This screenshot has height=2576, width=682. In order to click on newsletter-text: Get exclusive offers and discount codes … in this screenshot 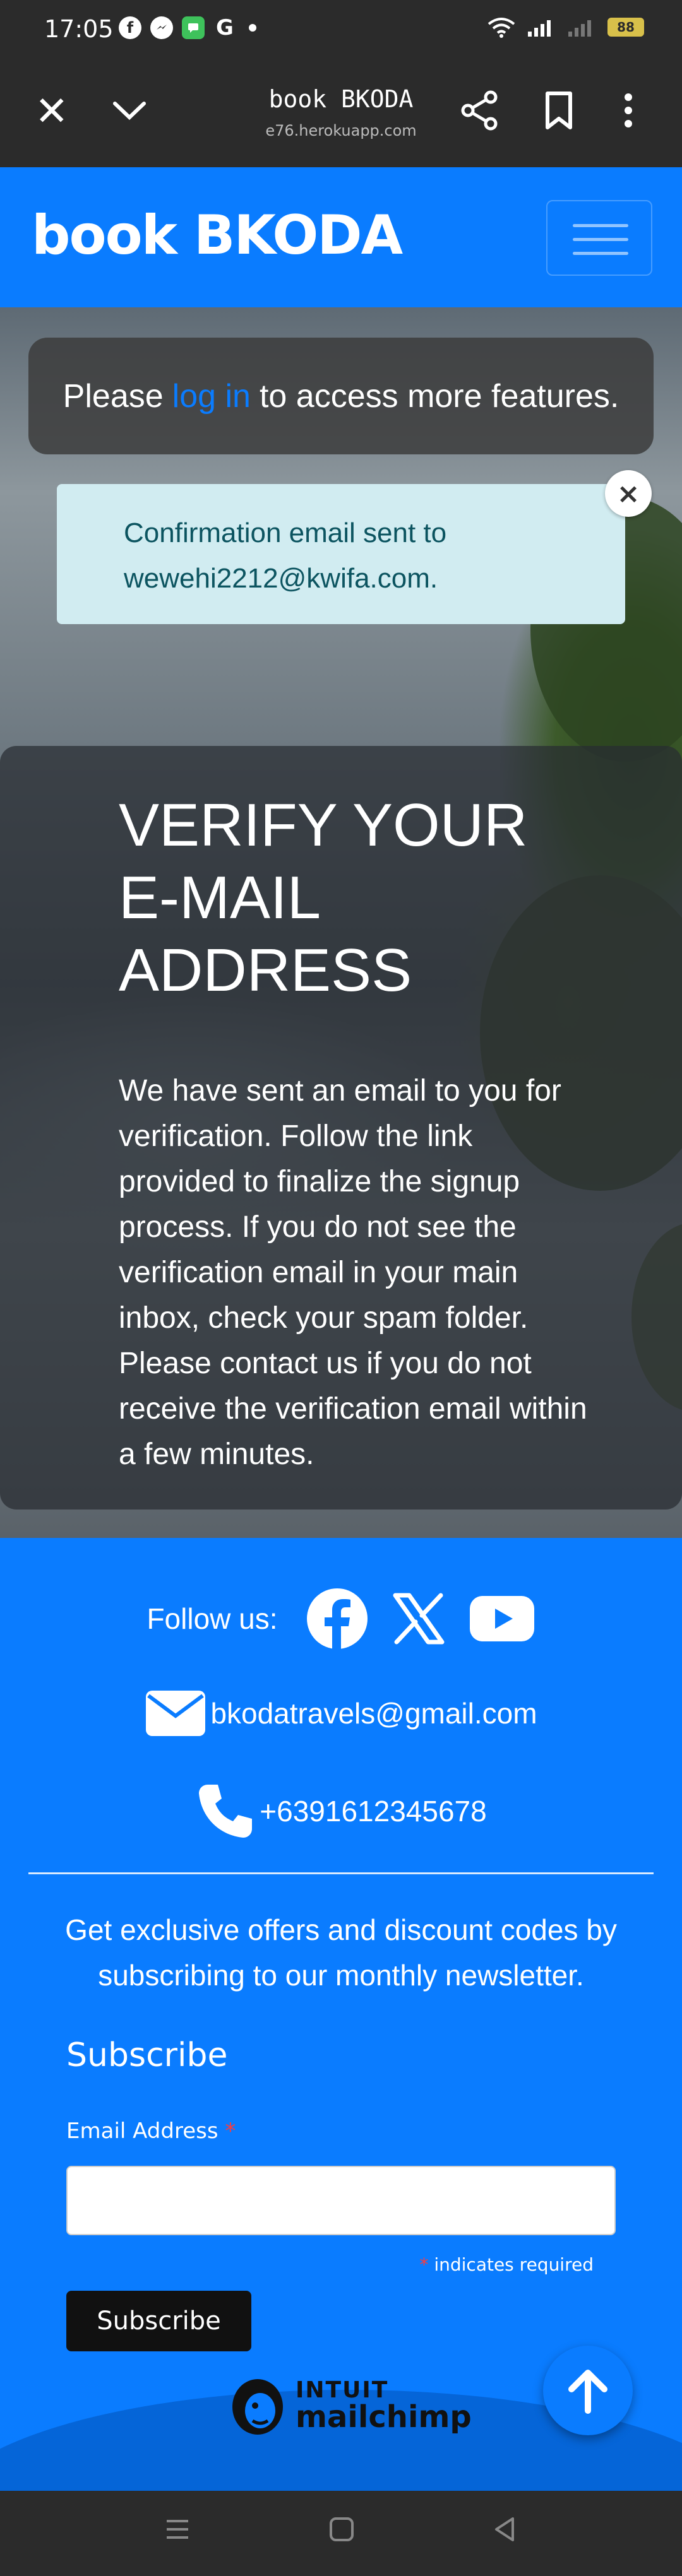, I will do `click(341, 1952)`.